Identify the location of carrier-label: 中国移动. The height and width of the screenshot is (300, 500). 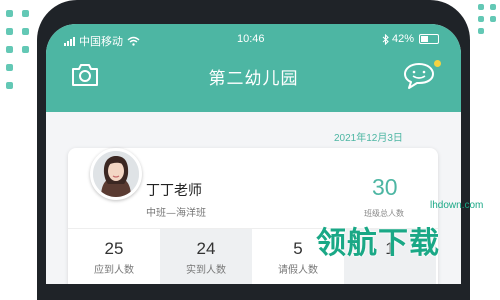
(101, 42).